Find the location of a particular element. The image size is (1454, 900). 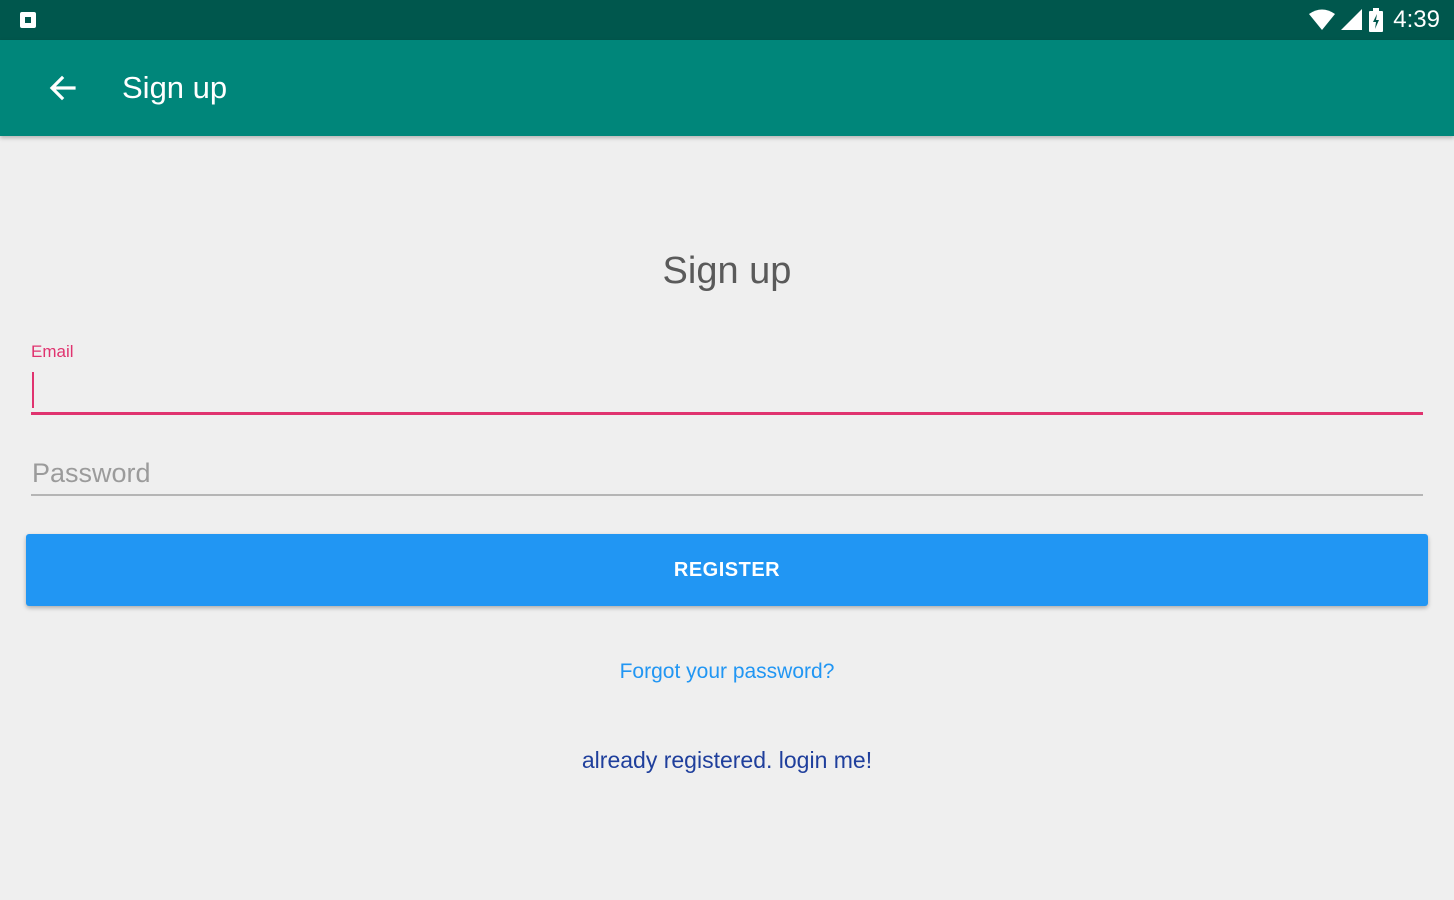

app-bar: Sign up is located at coordinates (727, 88).